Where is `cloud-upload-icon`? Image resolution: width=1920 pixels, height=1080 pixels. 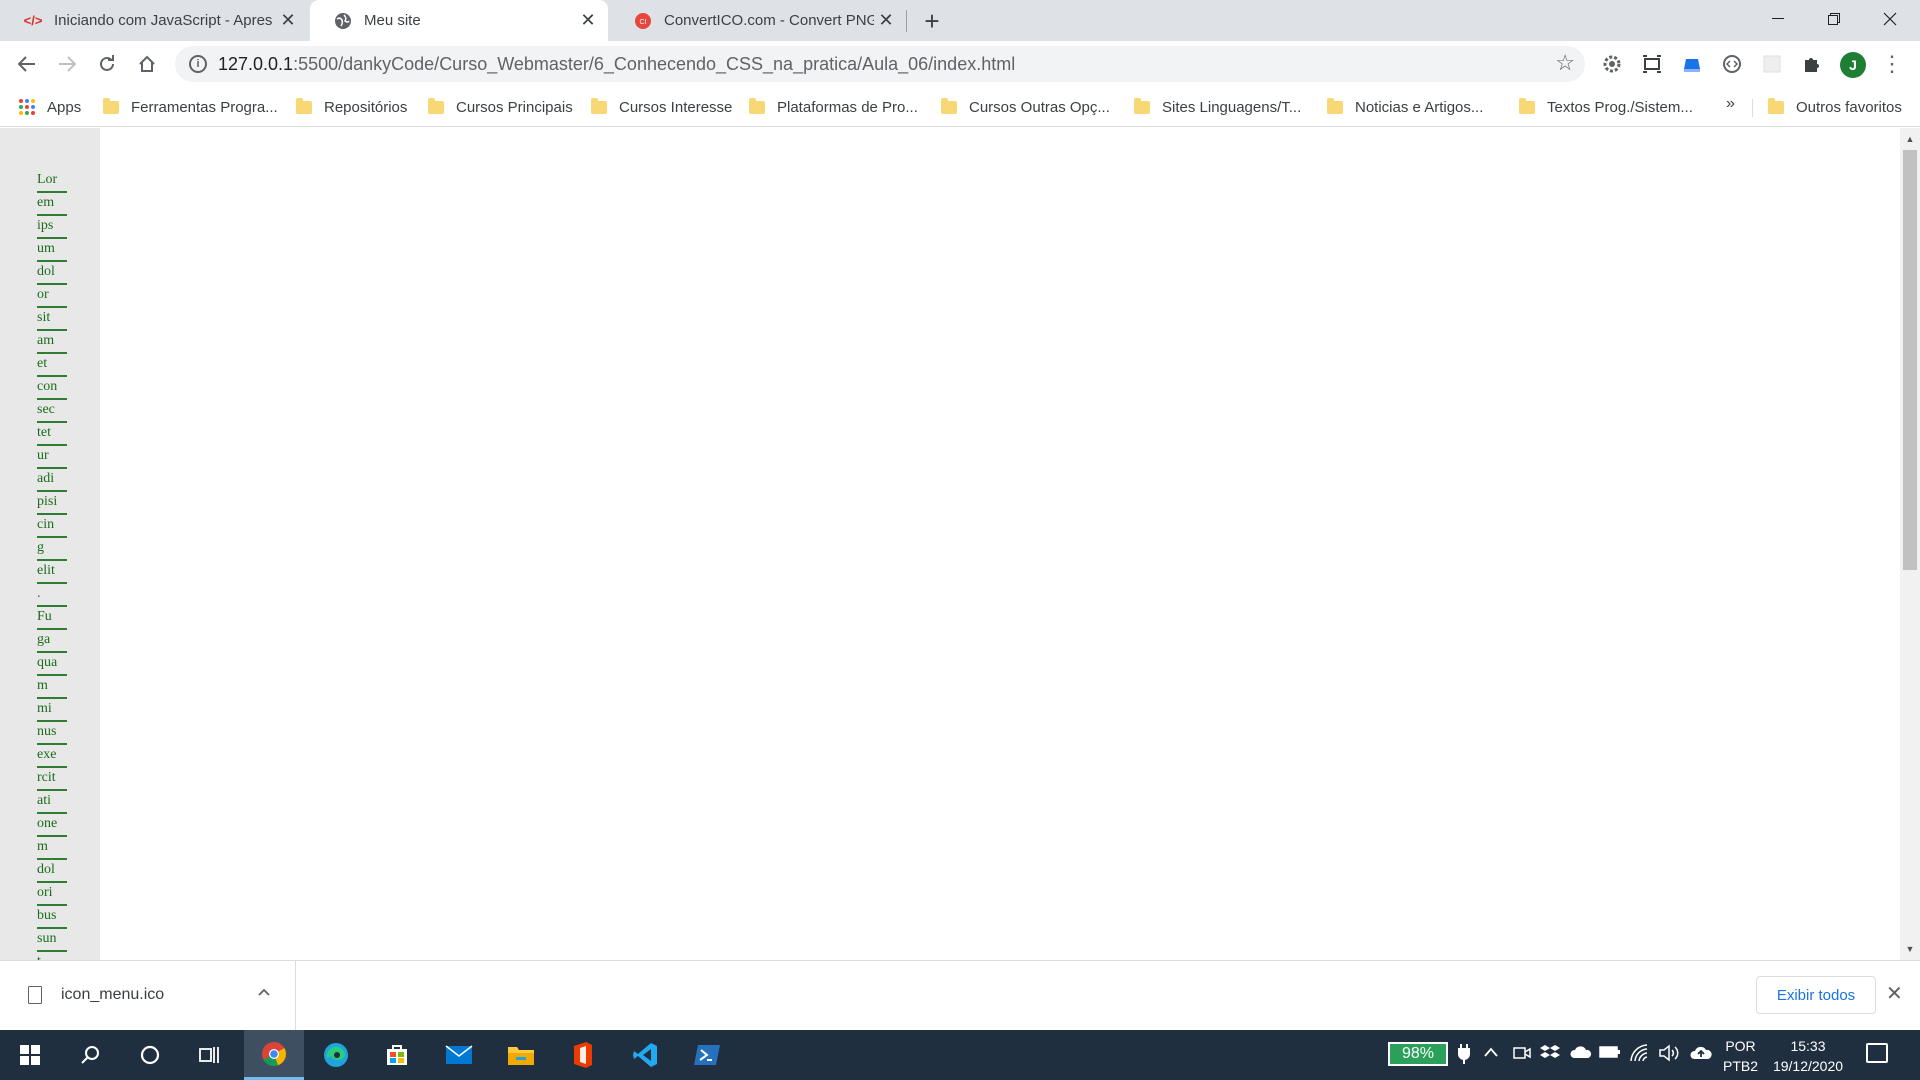 cloud-upload-icon is located at coordinates (1701, 1054).